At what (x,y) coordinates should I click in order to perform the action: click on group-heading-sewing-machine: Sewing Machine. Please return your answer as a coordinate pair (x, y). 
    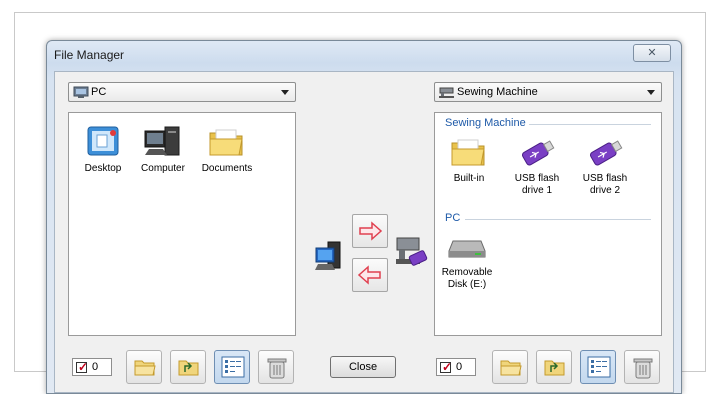
    Looking at the image, I should click on (485, 123).